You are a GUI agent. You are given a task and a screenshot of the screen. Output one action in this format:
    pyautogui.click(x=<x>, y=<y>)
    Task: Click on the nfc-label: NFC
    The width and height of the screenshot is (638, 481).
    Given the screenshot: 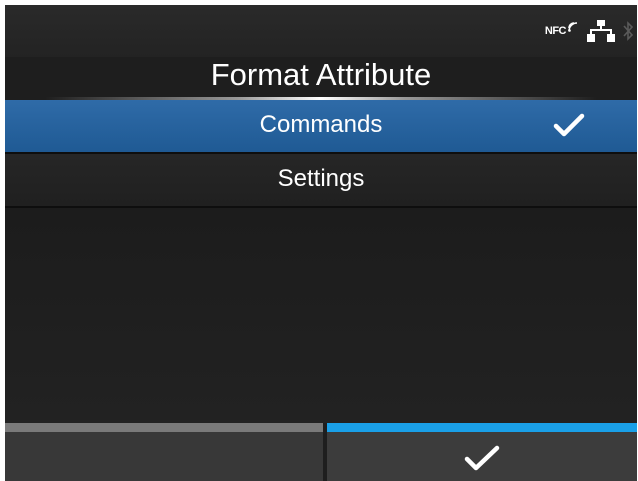 What is the action you would take?
    pyautogui.click(x=555, y=31)
    